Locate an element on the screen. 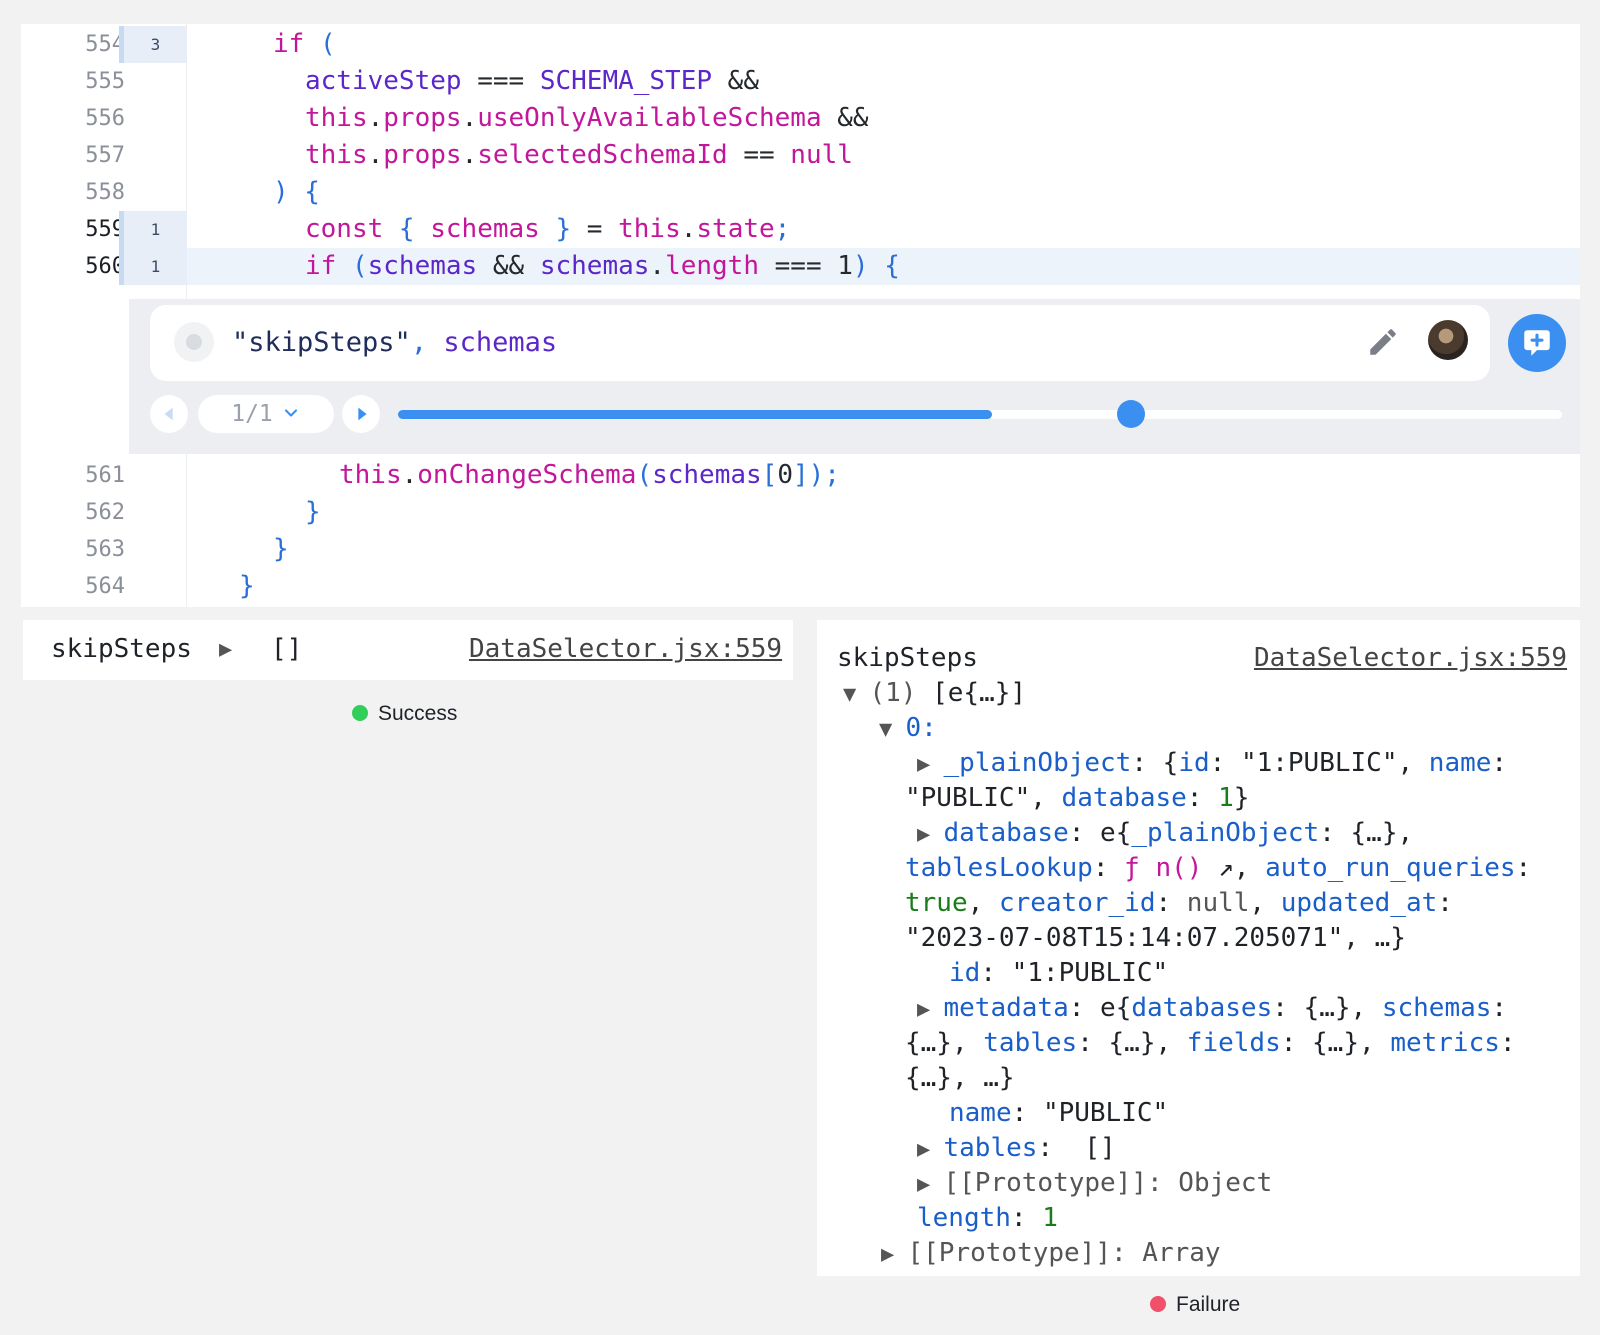 The height and width of the screenshot is (1335, 1600). tree-database: ▶ database: e{_plainObject: {…}, is located at coordinates (1165, 834).